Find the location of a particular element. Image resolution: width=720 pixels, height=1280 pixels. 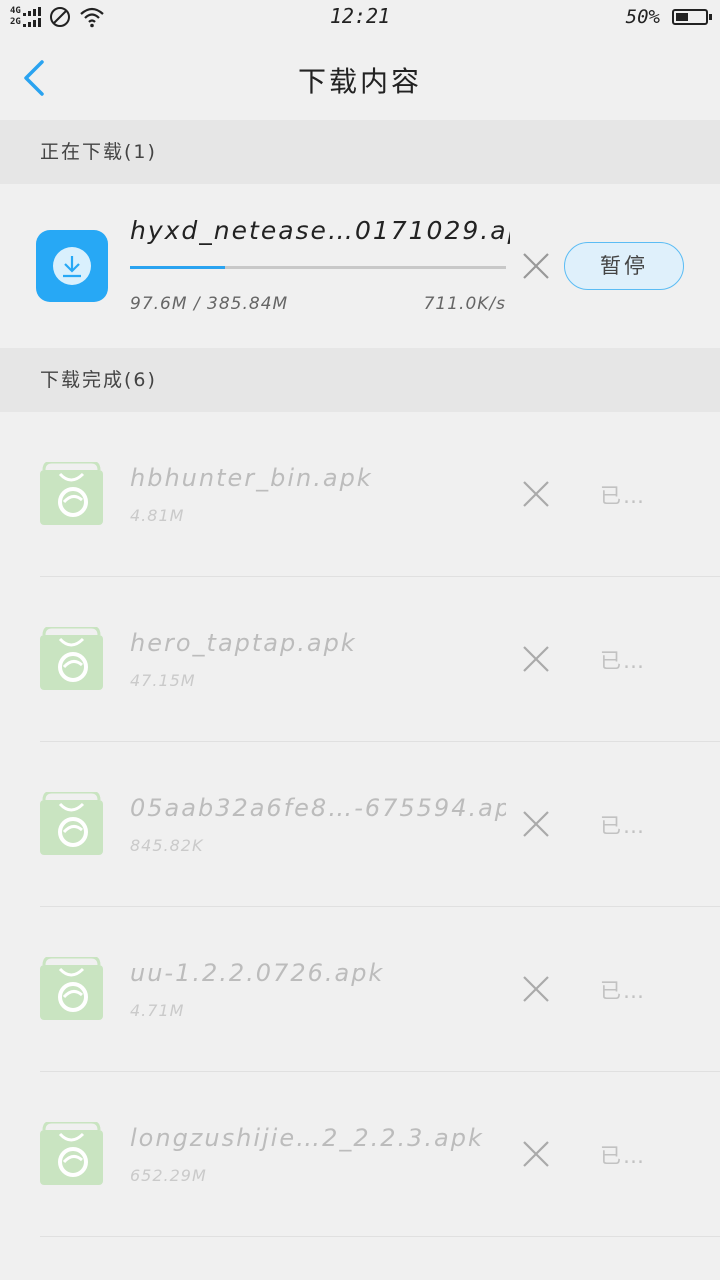

completed-file-size: 4.81M is located at coordinates (157, 515).